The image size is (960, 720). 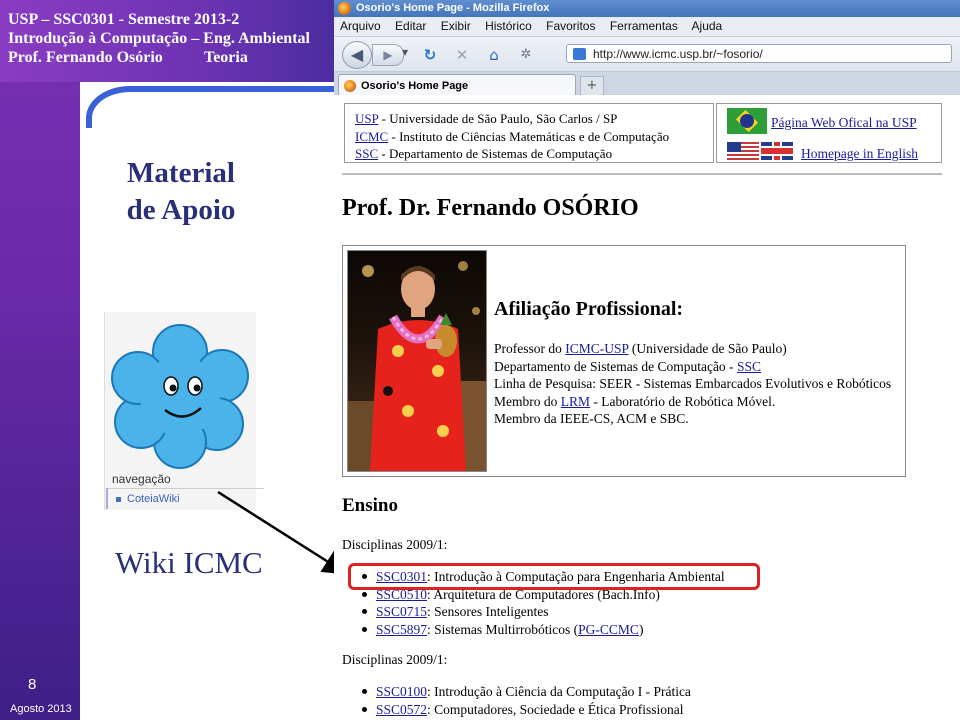 I want to click on ensino-heading: Ensino, so click(x=370, y=505).